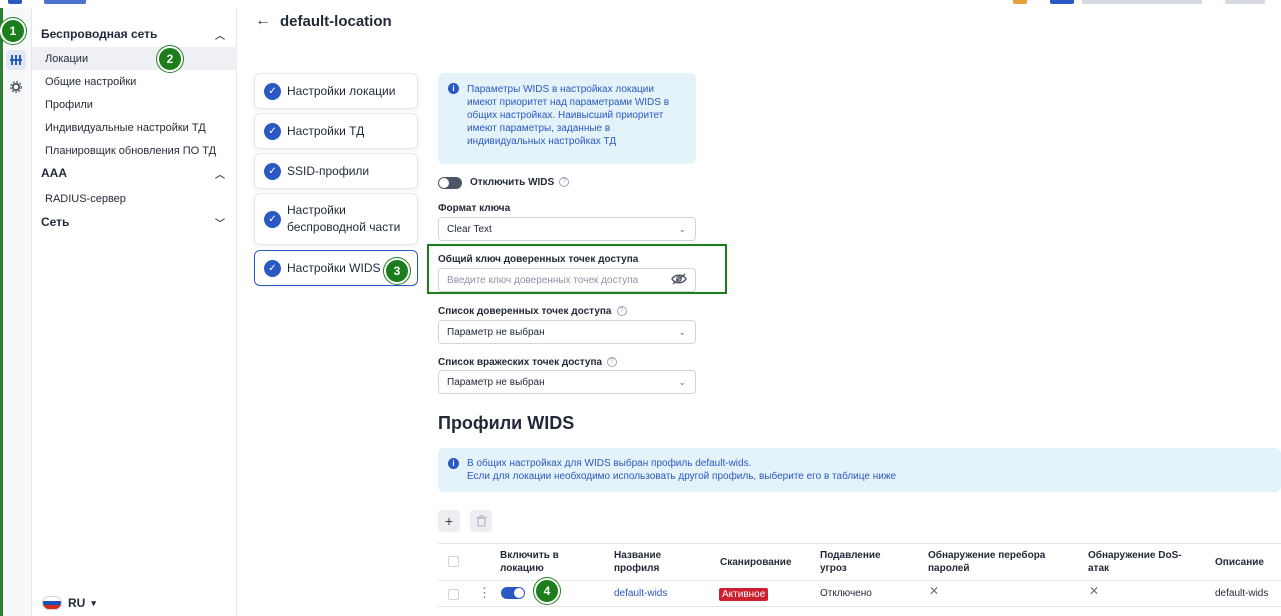  Describe the element at coordinates (16, 87) in the screenshot. I see `gear-icon` at that location.